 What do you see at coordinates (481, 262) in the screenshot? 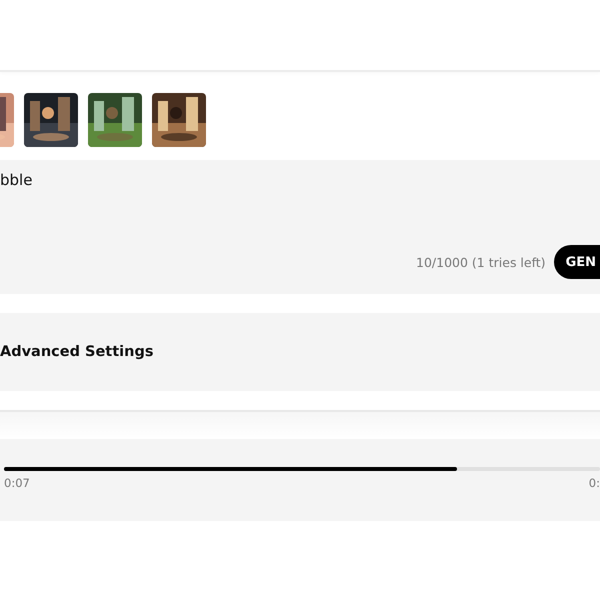
I see `character-counter: 10/1000 (1 tries left)` at bounding box center [481, 262].